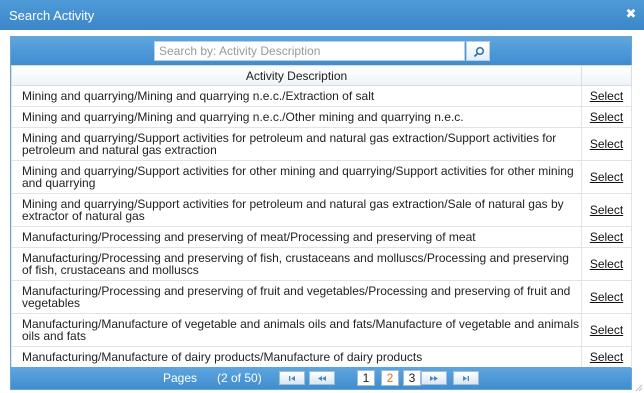 The width and height of the screenshot is (644, 393). I want to click on pager: Pages (2 of 50) 123, so click(321, 378).